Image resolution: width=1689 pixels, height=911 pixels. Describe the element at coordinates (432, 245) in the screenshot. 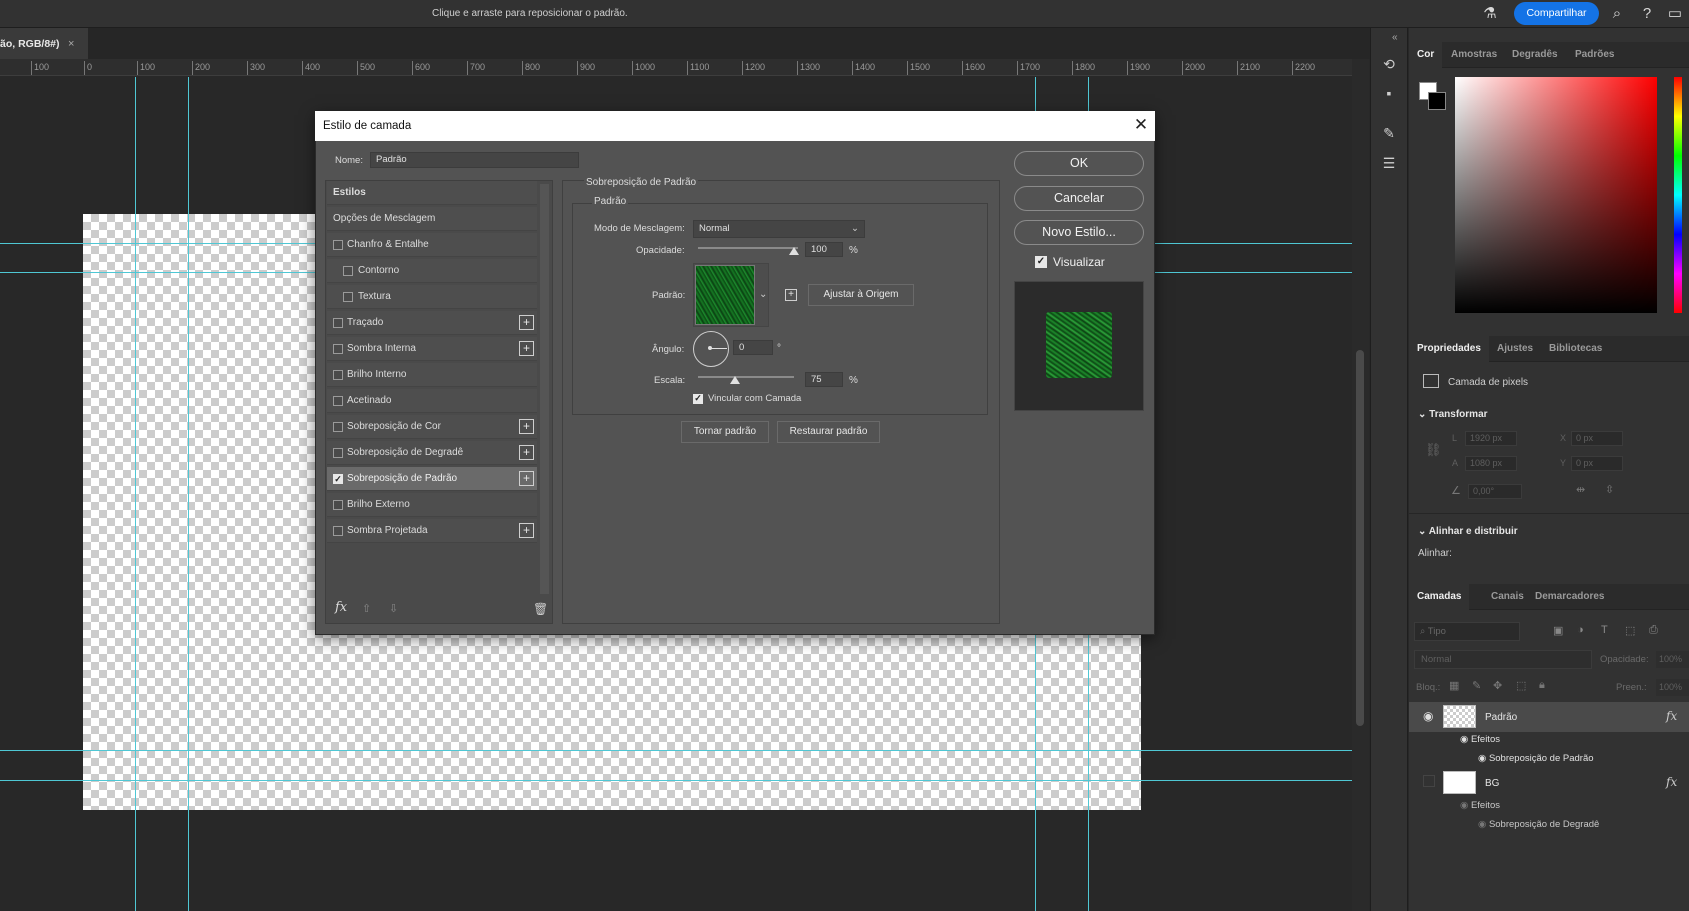

I see `style-item: Chanfro & Entalhe` at that location.